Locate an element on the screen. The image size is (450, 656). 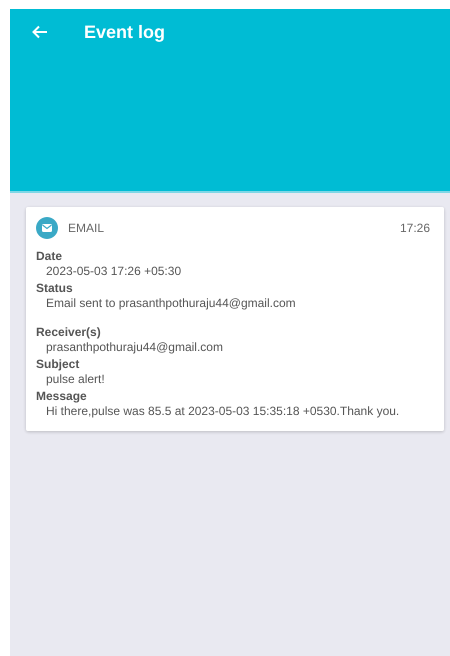
screen-title: Event log is located at coordinates (125, 32).